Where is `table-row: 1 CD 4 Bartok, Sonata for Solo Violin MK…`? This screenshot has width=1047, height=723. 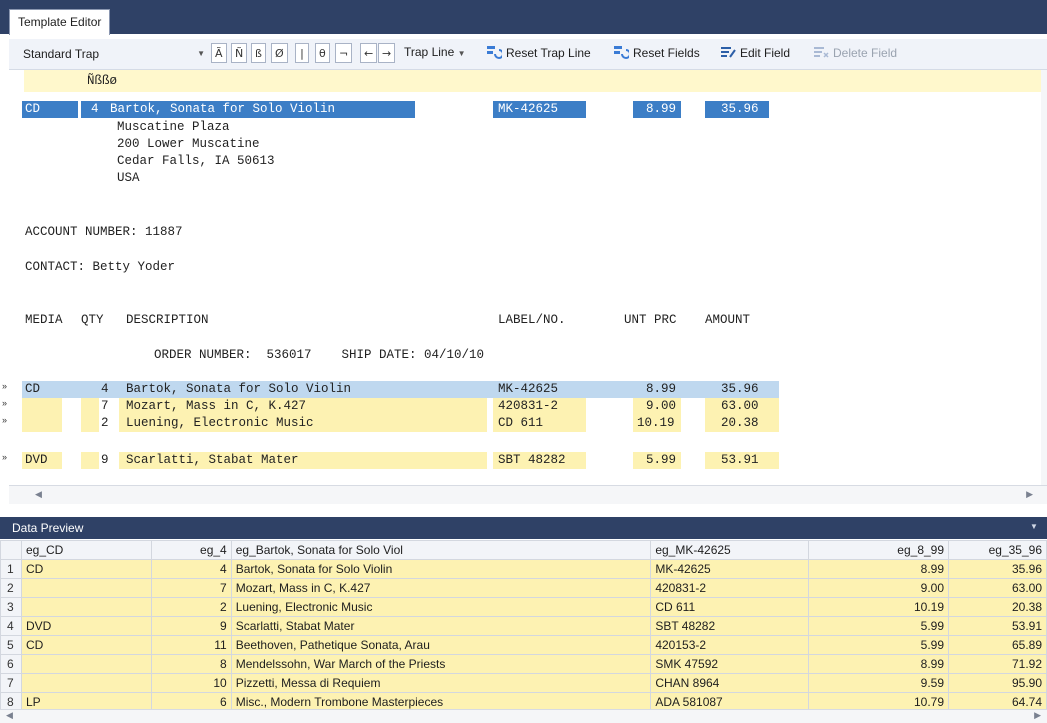 table-row: 1 CD 4 Bartok, Sonata for Solo Violin MK… is located at coordinates (523, 569).